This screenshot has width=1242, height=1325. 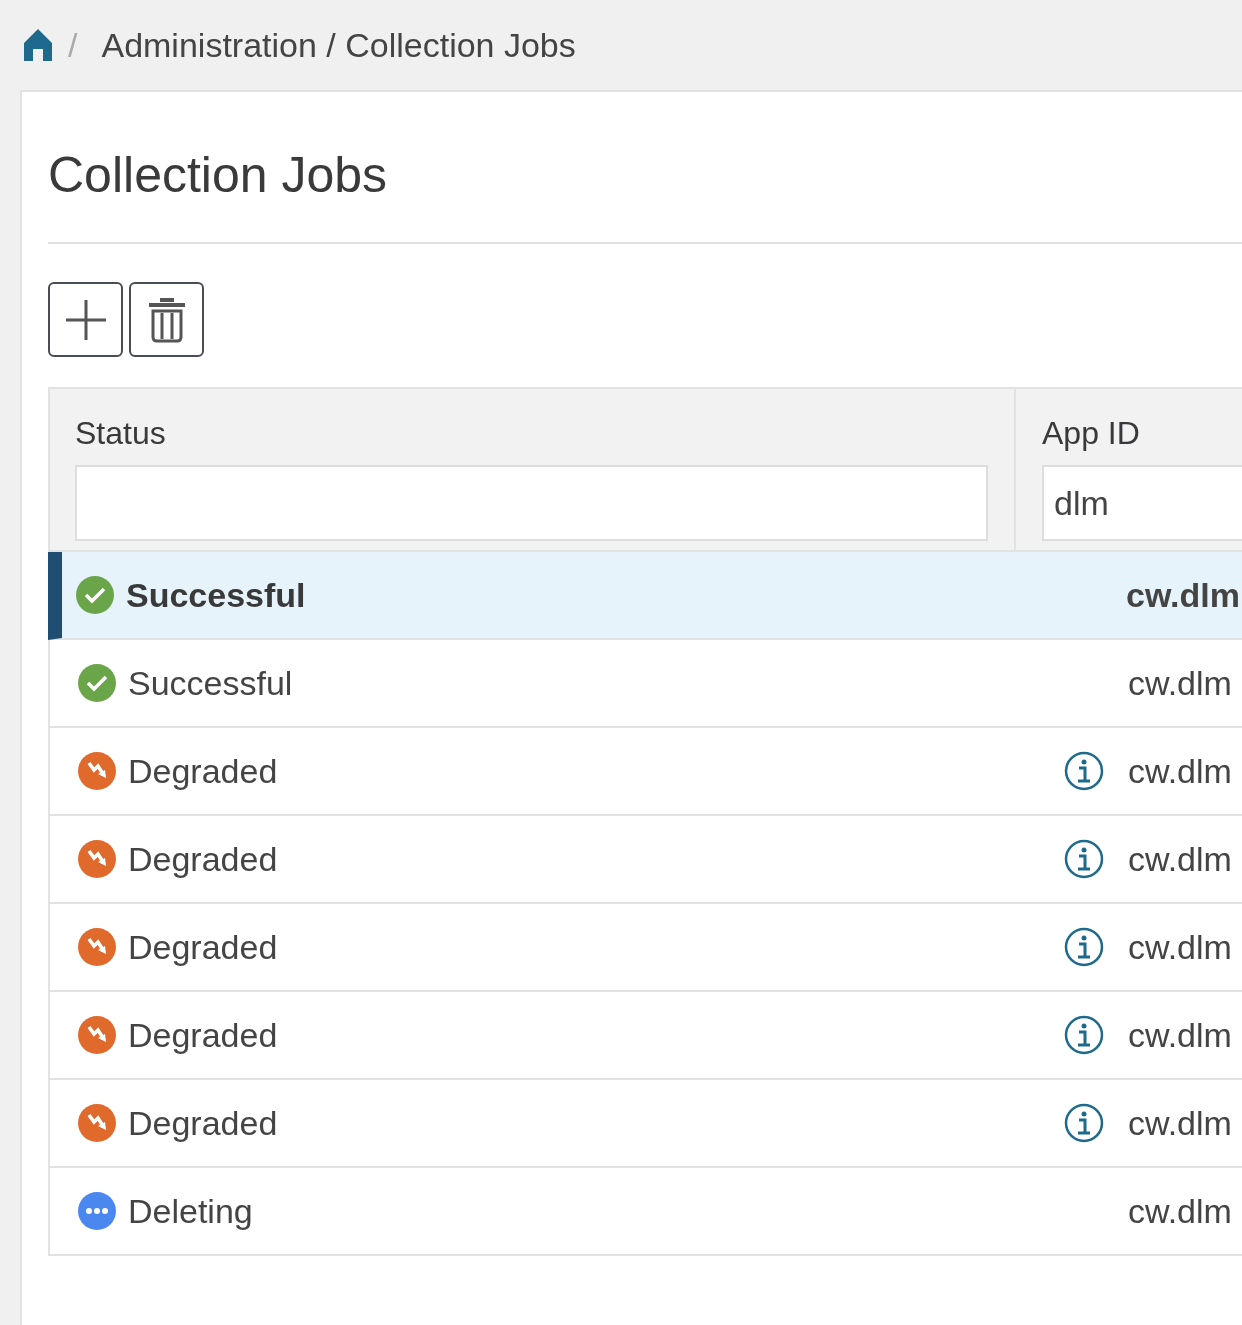 I want to click on filter-field: dlm, so click(x=1142, y=503).